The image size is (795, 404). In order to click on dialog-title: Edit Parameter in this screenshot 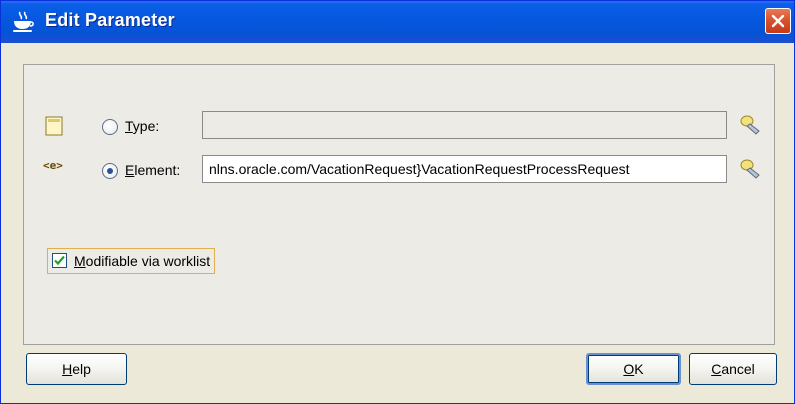, I will do `click(110, 20)`.